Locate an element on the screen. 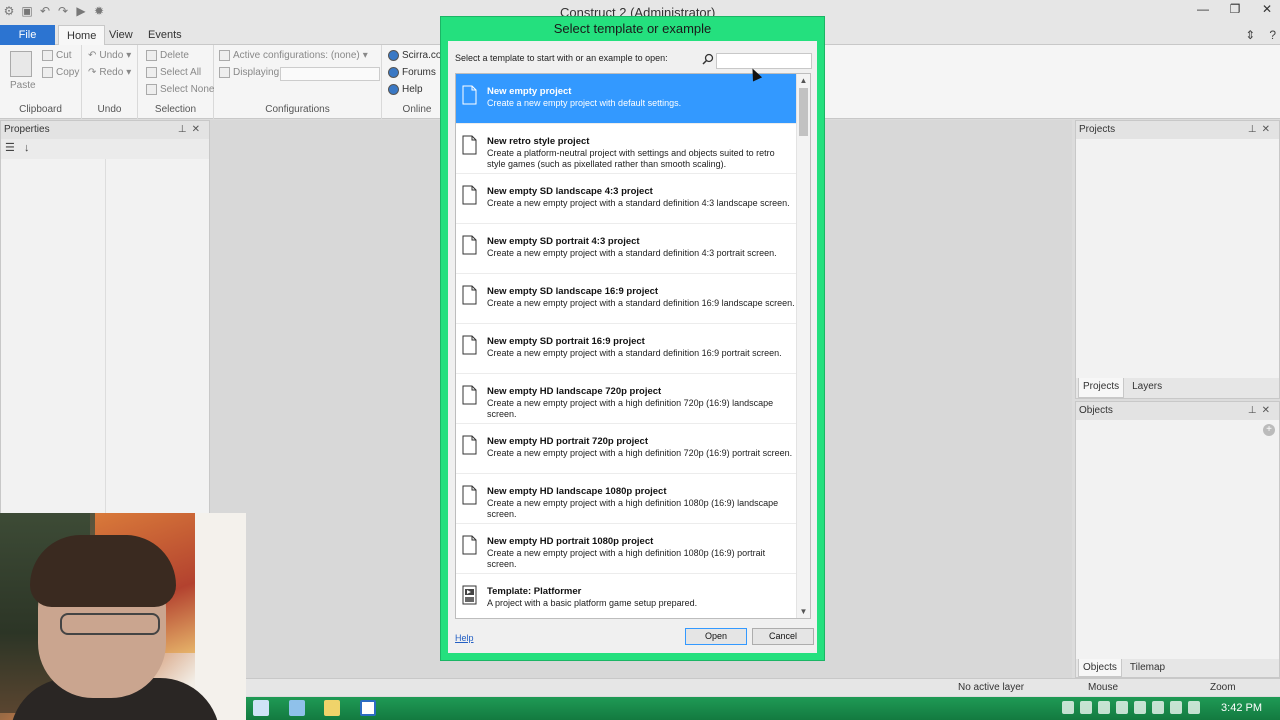  ribbon-help-icon: ? is located at coordinates (1272, 35).